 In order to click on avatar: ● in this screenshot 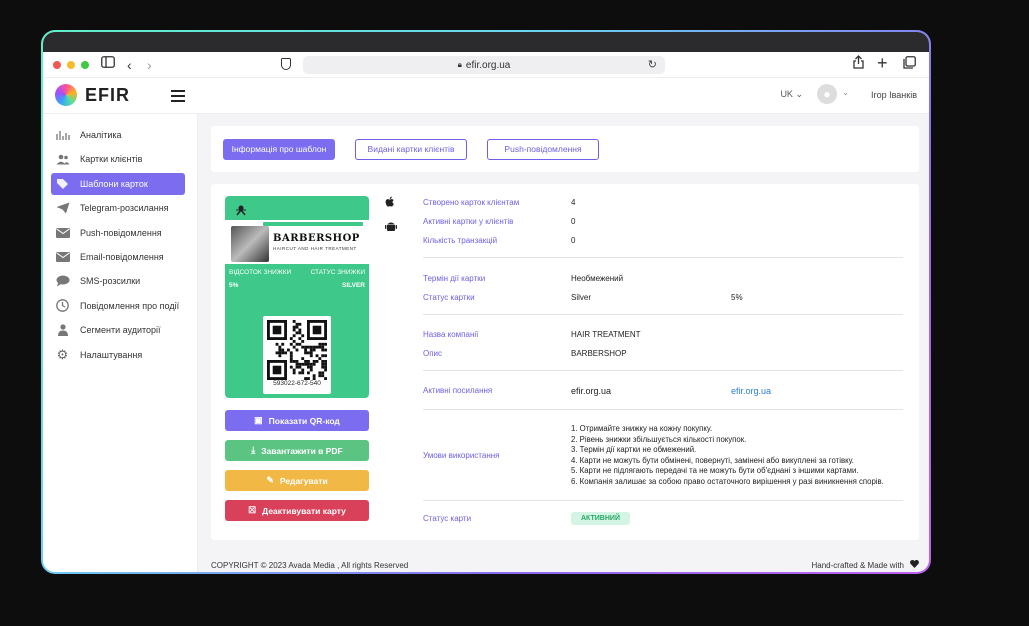, I will do `click(827, 94)`.